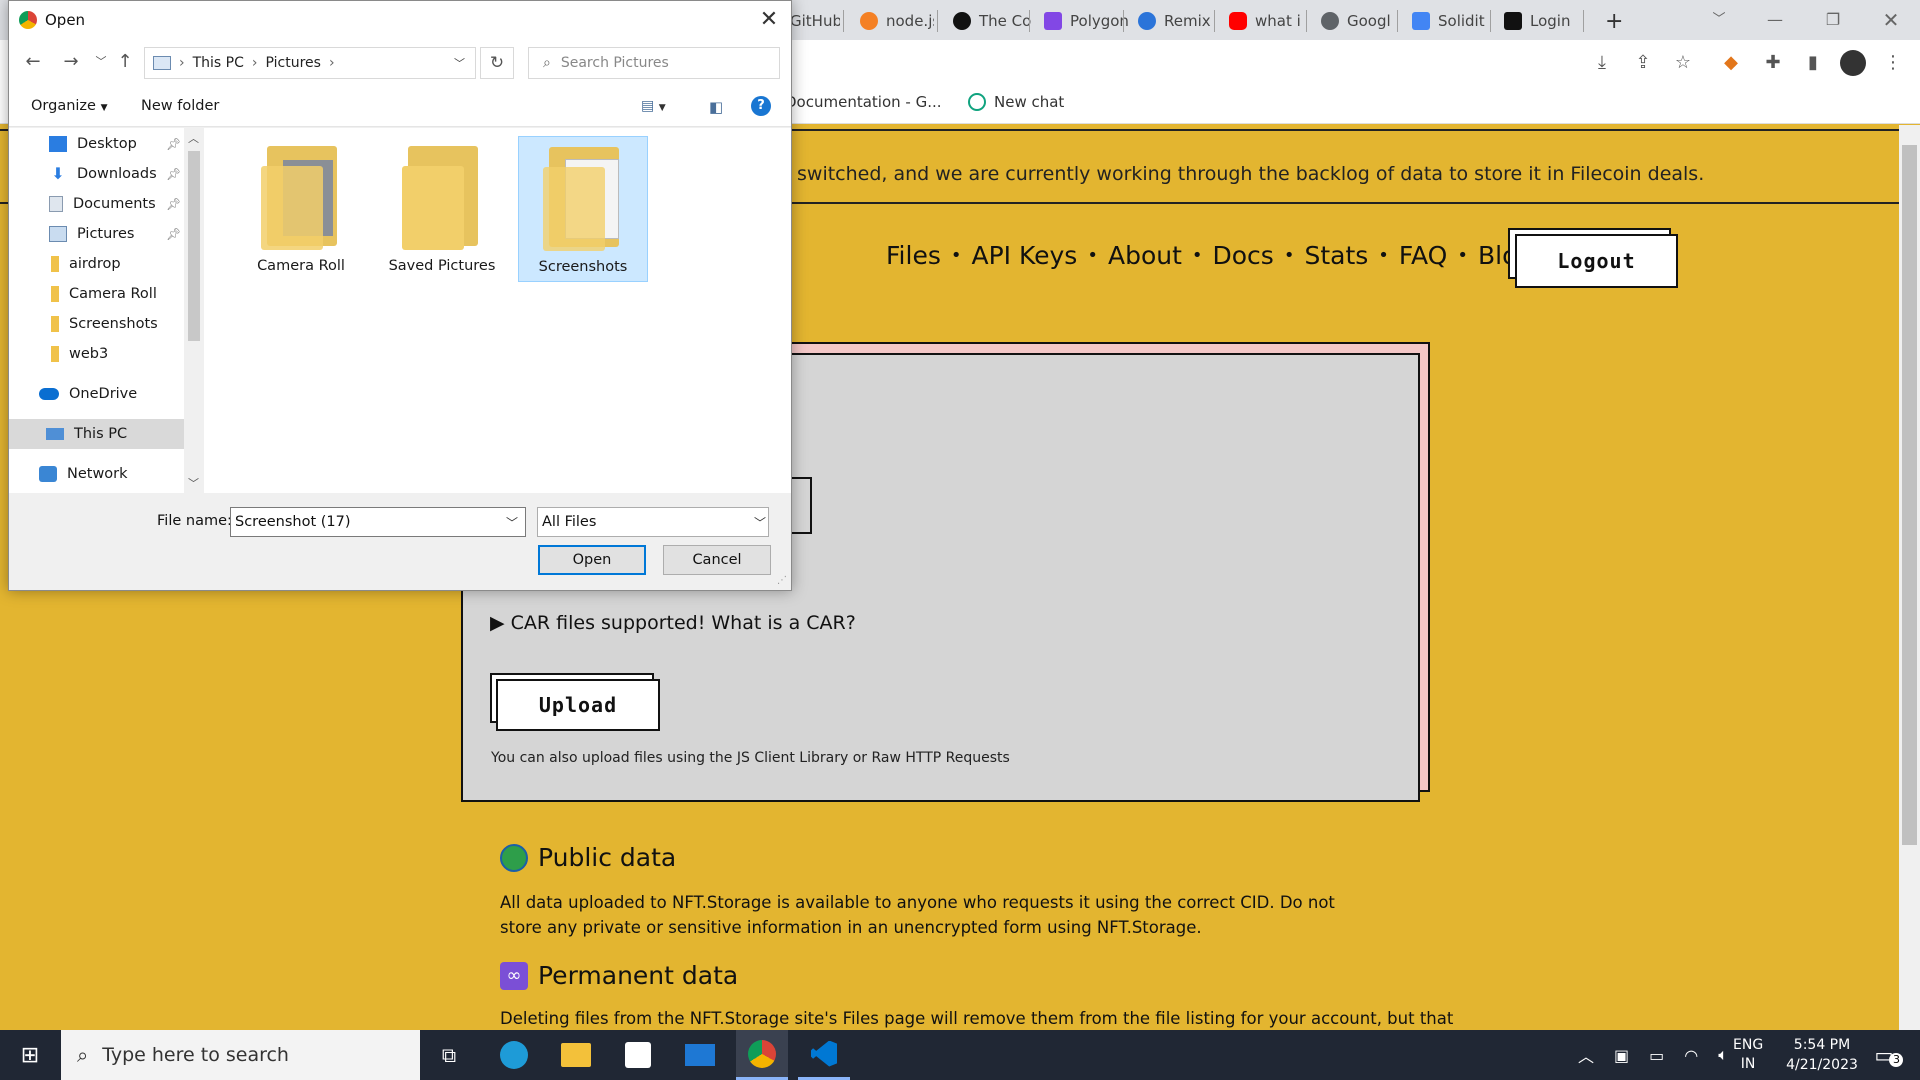 This screenshot has height=1080, width=1920. What do you see at coordinates (1889, 1055) in the screenshot?
I see `notifications-button: ▭ 3` at bounding box center [1889, 1055].